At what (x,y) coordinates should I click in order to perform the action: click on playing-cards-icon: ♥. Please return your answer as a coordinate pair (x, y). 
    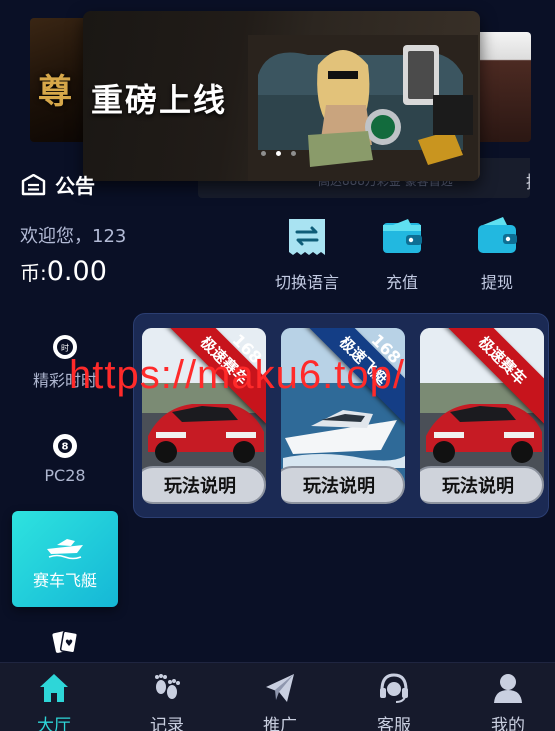
    Looking at the image, I should click on (65, 642).